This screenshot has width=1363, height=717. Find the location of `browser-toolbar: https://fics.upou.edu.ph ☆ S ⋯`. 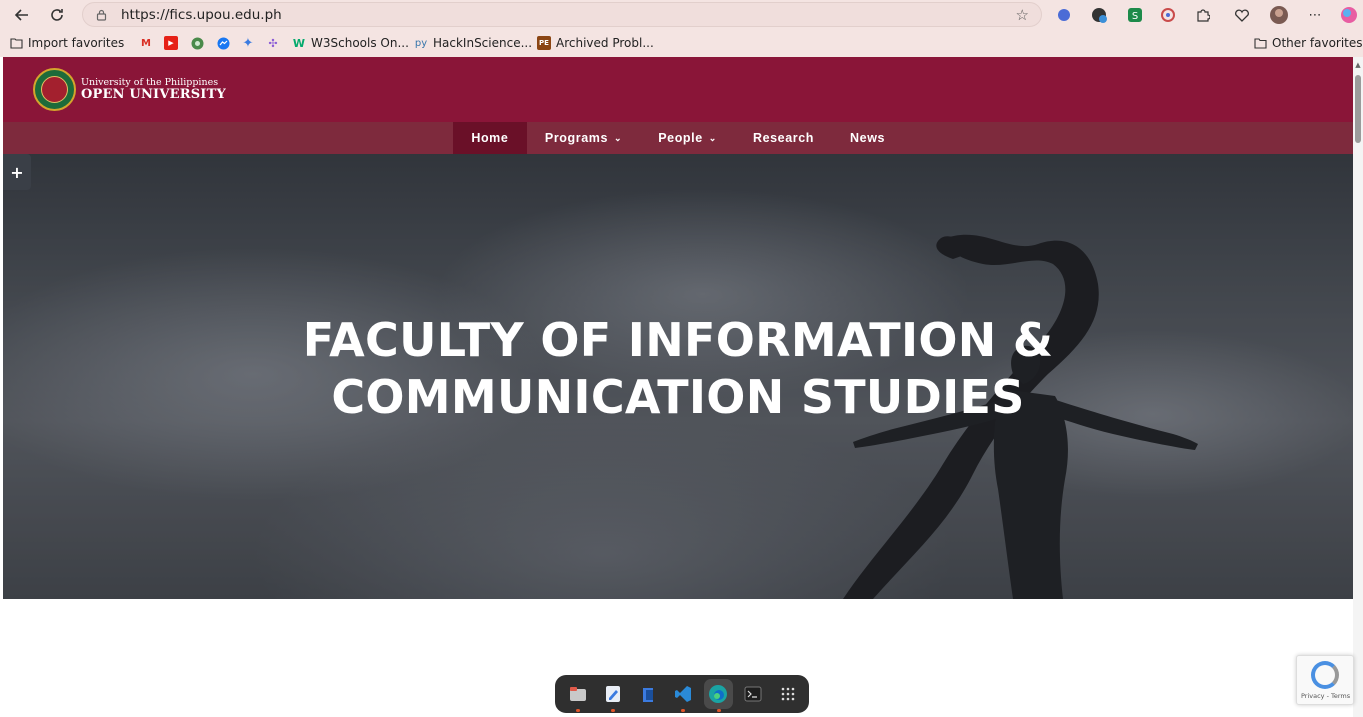

browser-toolbar: https://fics.upou.edu.ph ☆ S ⋯ is located at coordinates (681, 14).